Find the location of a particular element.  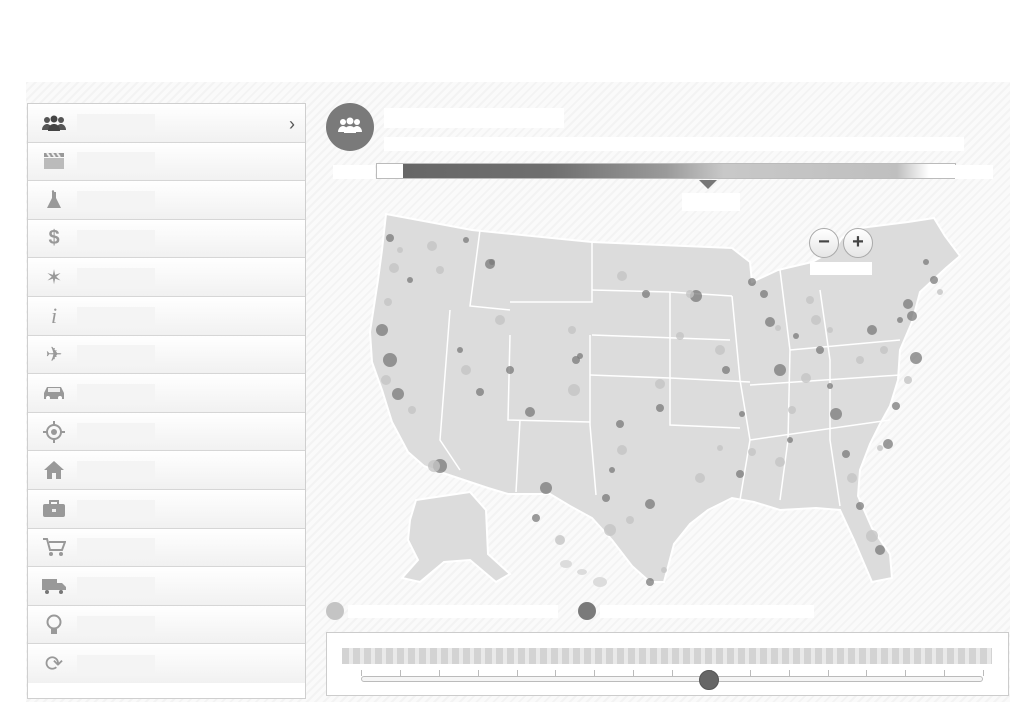

page-title is located at coordinates (188, 22).